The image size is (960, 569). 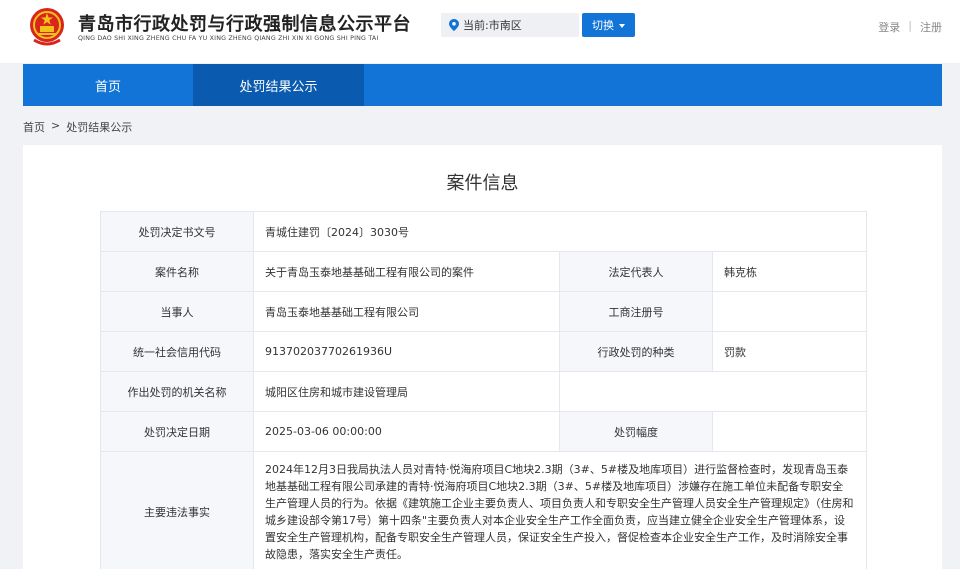 What do you see at coordinates (177, 431) in the screenshot?
I see `decision-date-label: 处罚决定日期` at bounding box center [177, 431].